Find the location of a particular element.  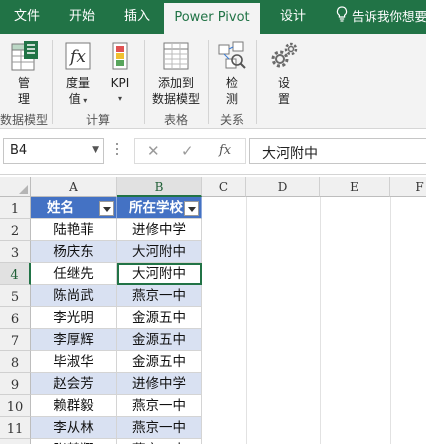

cell-name: 赵会芳 is located at coordinates (74, 384).